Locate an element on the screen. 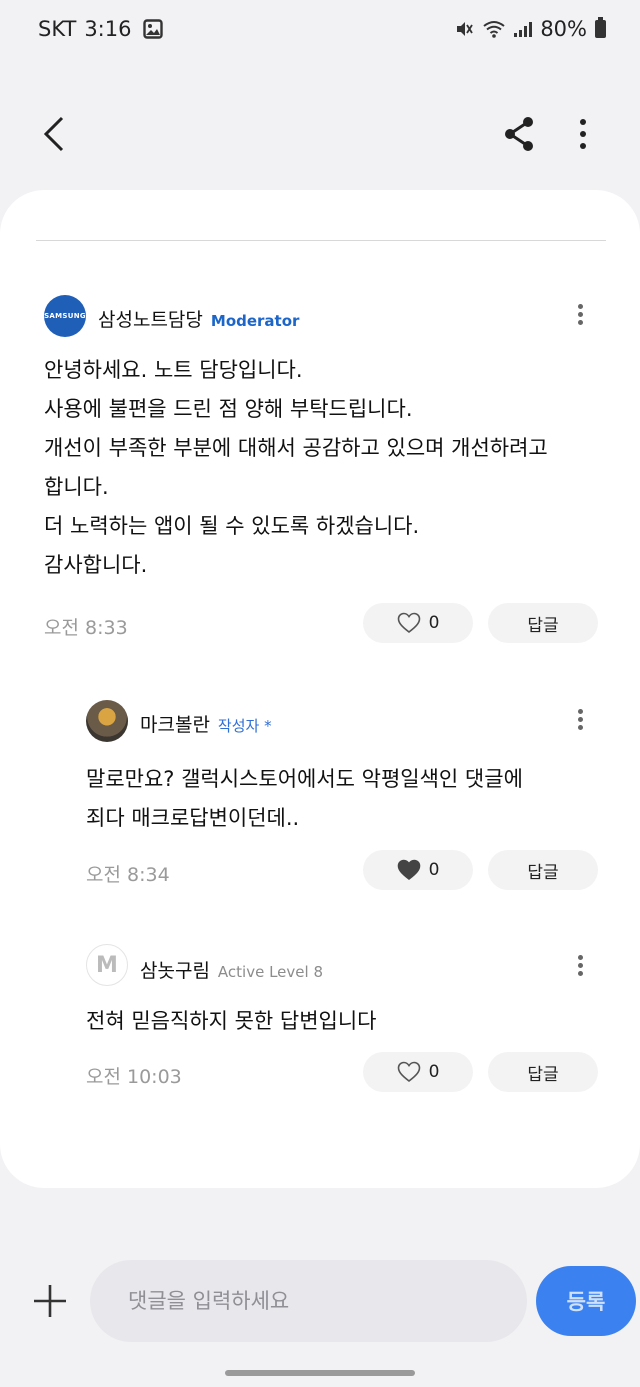  status-right: 80% is located at coordinates (530, 29).